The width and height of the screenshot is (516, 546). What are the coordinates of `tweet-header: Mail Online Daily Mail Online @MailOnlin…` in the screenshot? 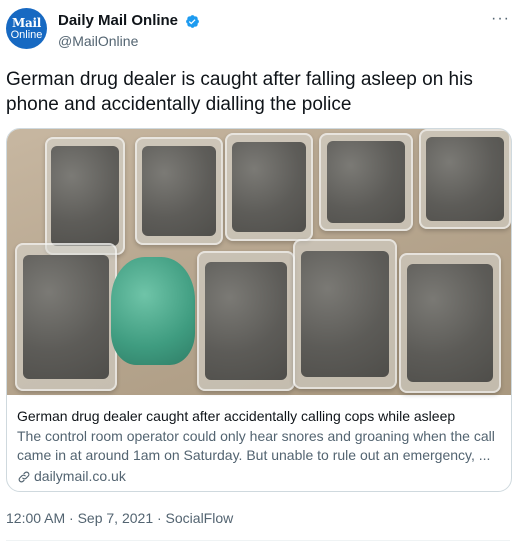 It's located at (258, 30).